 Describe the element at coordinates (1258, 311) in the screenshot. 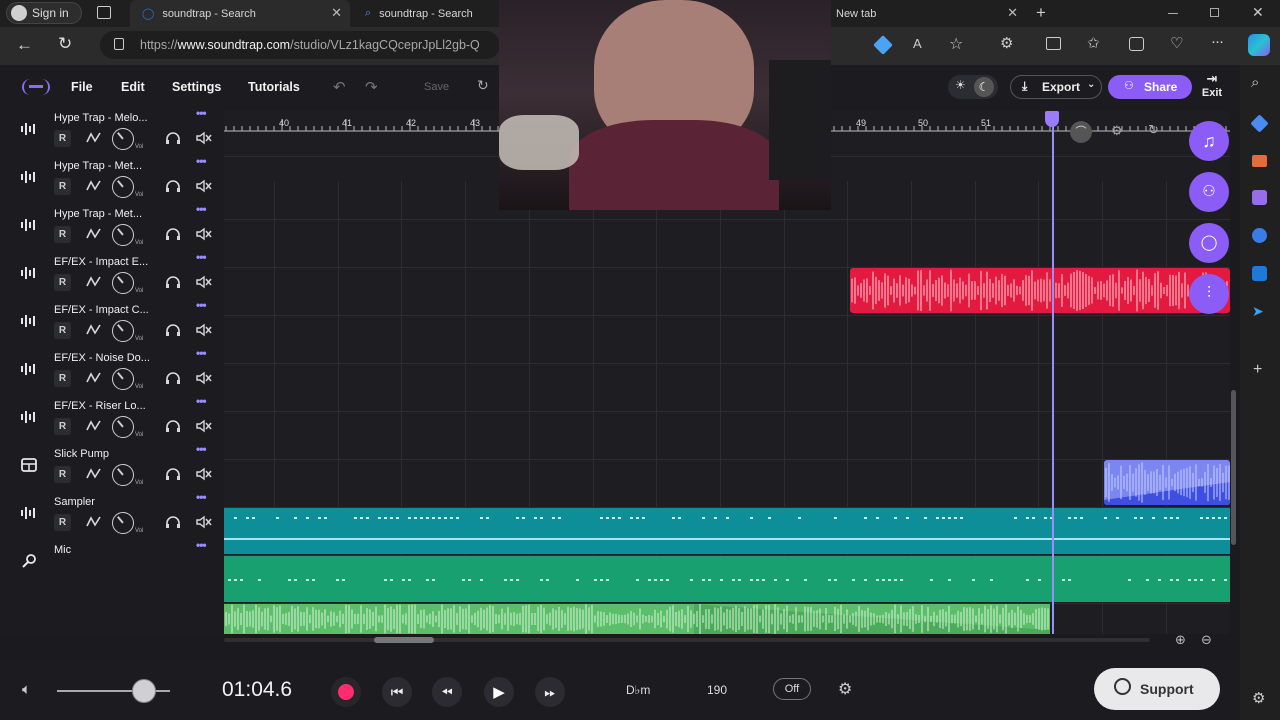

I see `sidebar-send-icon: ➤` at that location.